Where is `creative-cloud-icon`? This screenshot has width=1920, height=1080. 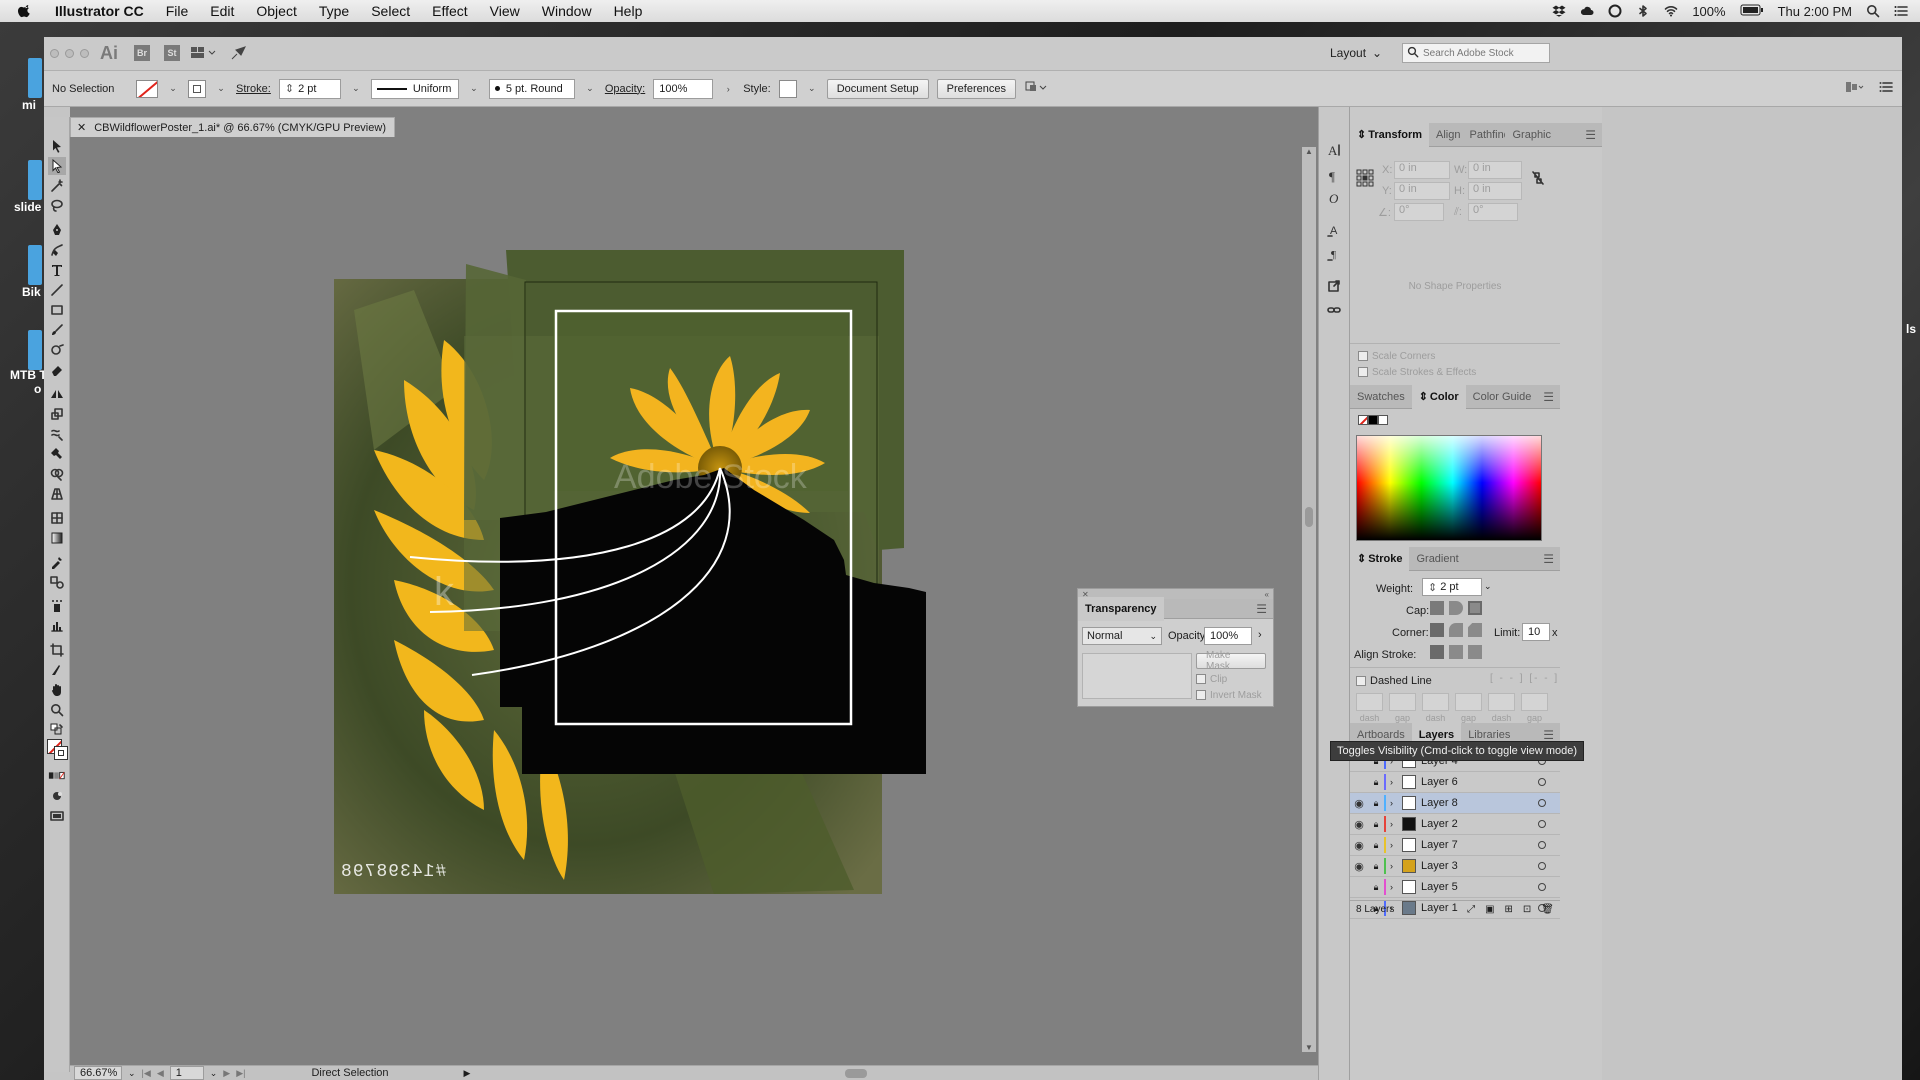 creative-cloud-icon is located at coordinates (1615, 11).